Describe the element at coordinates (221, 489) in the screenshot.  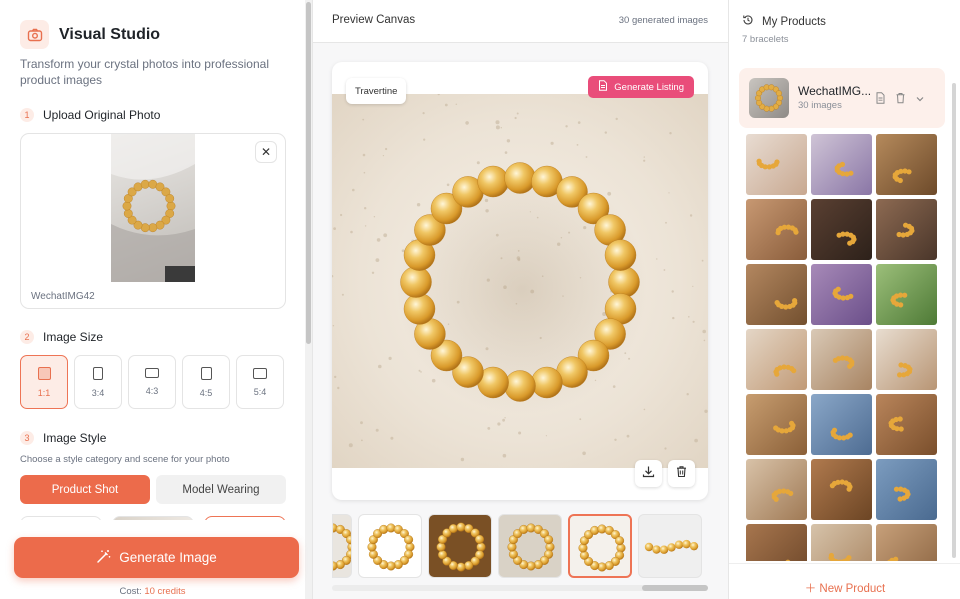
I see `tab-model-wearing: Model Wearing` at that location.